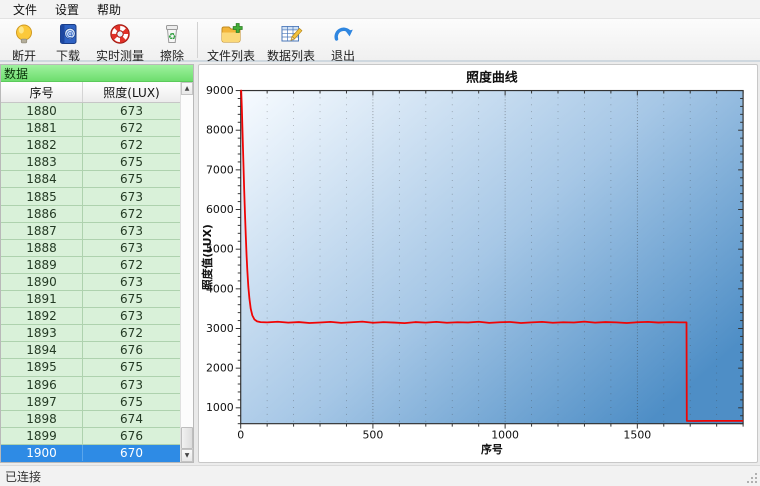 The image size is (760, 486). What do you see at coordinates (42, 384) in the screenshot?
I see `serial-cell: 1896` at bounding box center [42, 384].